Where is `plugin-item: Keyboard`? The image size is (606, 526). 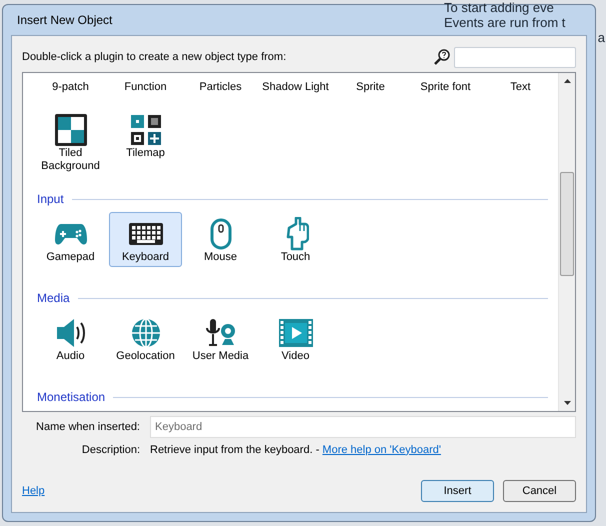
plugin-item: Keyboard is located at coordinates (145, 239).